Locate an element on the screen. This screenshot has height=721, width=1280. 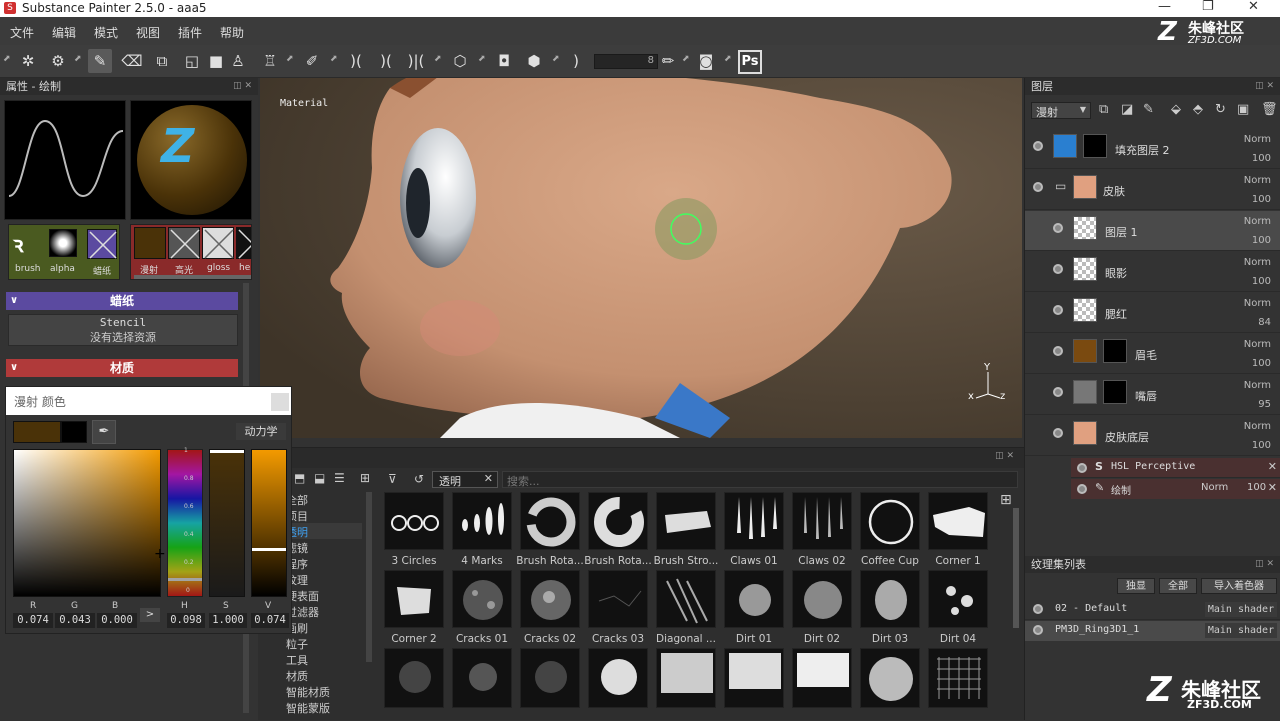
category-materials: 材质 is located at coordinates (297, 676).